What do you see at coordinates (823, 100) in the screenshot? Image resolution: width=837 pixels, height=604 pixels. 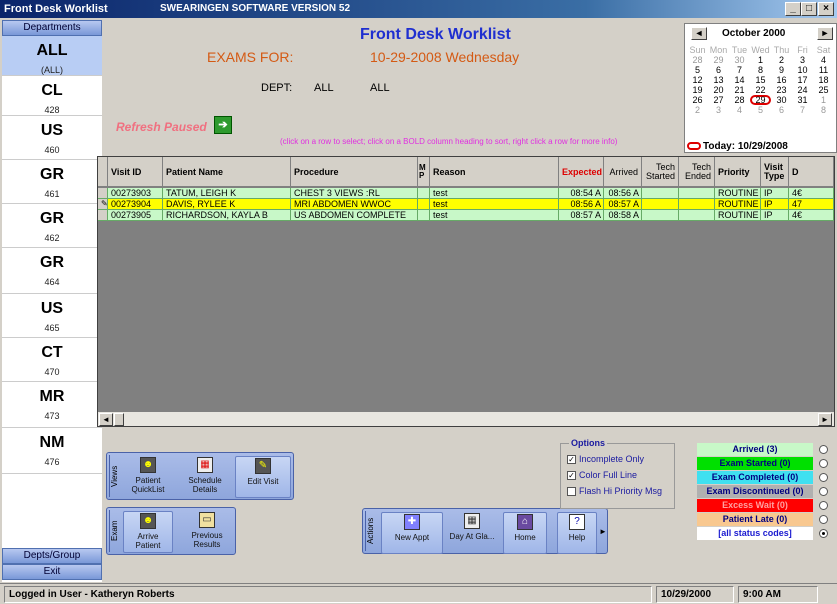 I see `calendar-day: 1` at bounding box center [823, 100].